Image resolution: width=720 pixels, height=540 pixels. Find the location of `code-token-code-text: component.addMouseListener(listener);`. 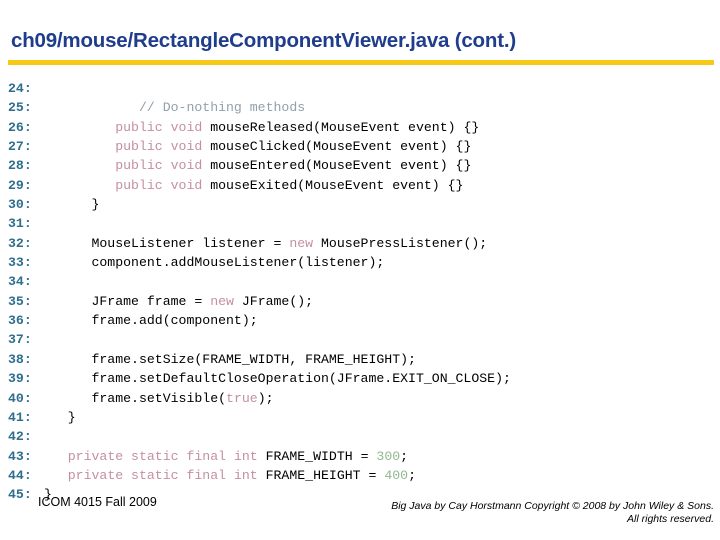

code-token-code-text: component.addMouseListener(listener); is located at coordinates (214, 263).